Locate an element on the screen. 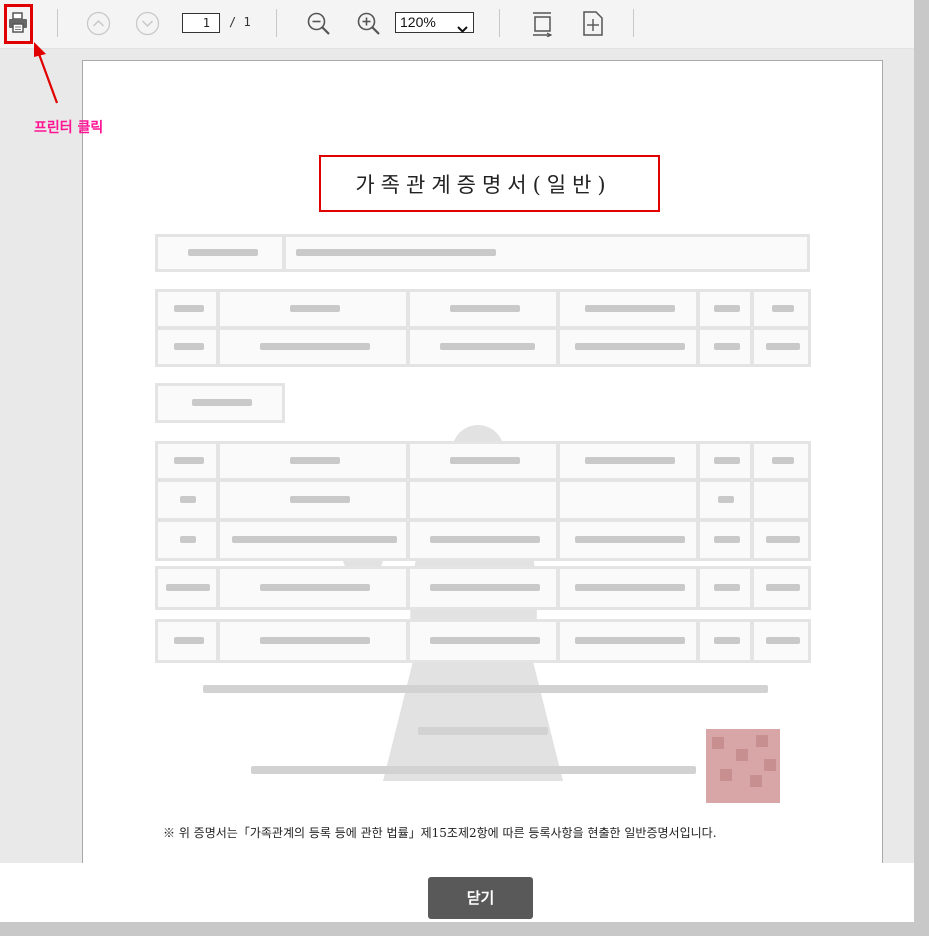 The width and height of the screenshot is (929, 936). zoom-select-value: 120% is located at coordinates (418, 22).